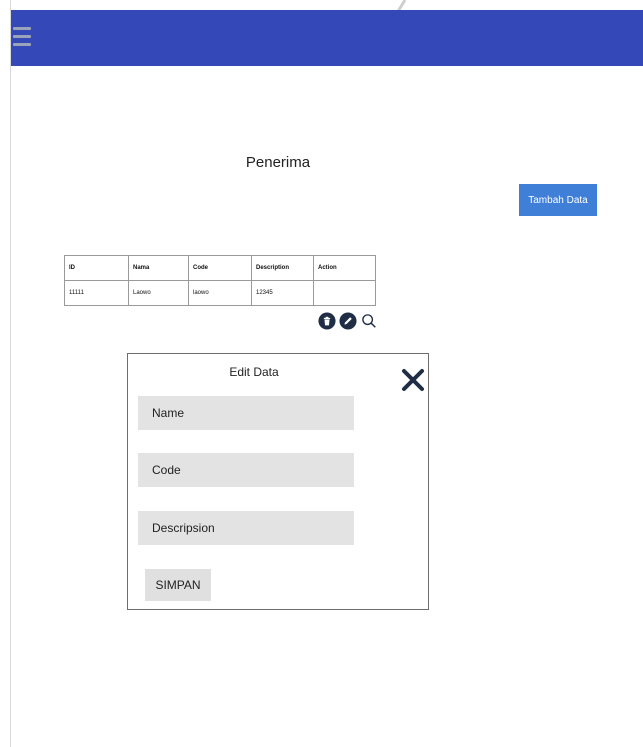  What do you see at coordinates (282, 268) in the screenshot?
I see `column-header-description: Description` at bounding box center [282, 268].